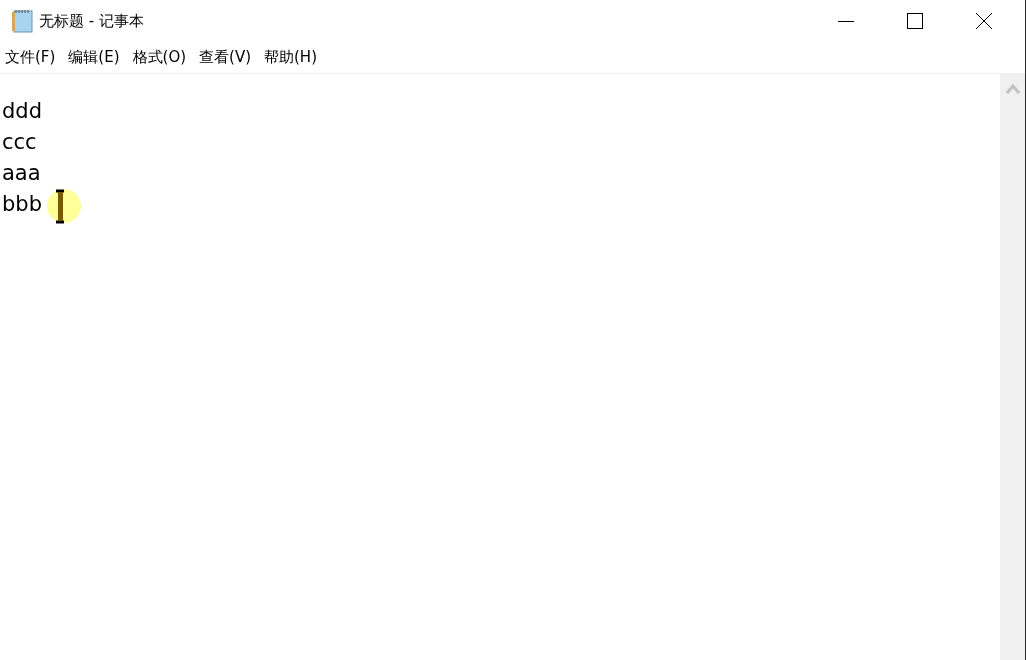 Image resolution: width=1026 pixels, height=660 pixels. I want to click on scroll-up-icon, so click(1012, 89).